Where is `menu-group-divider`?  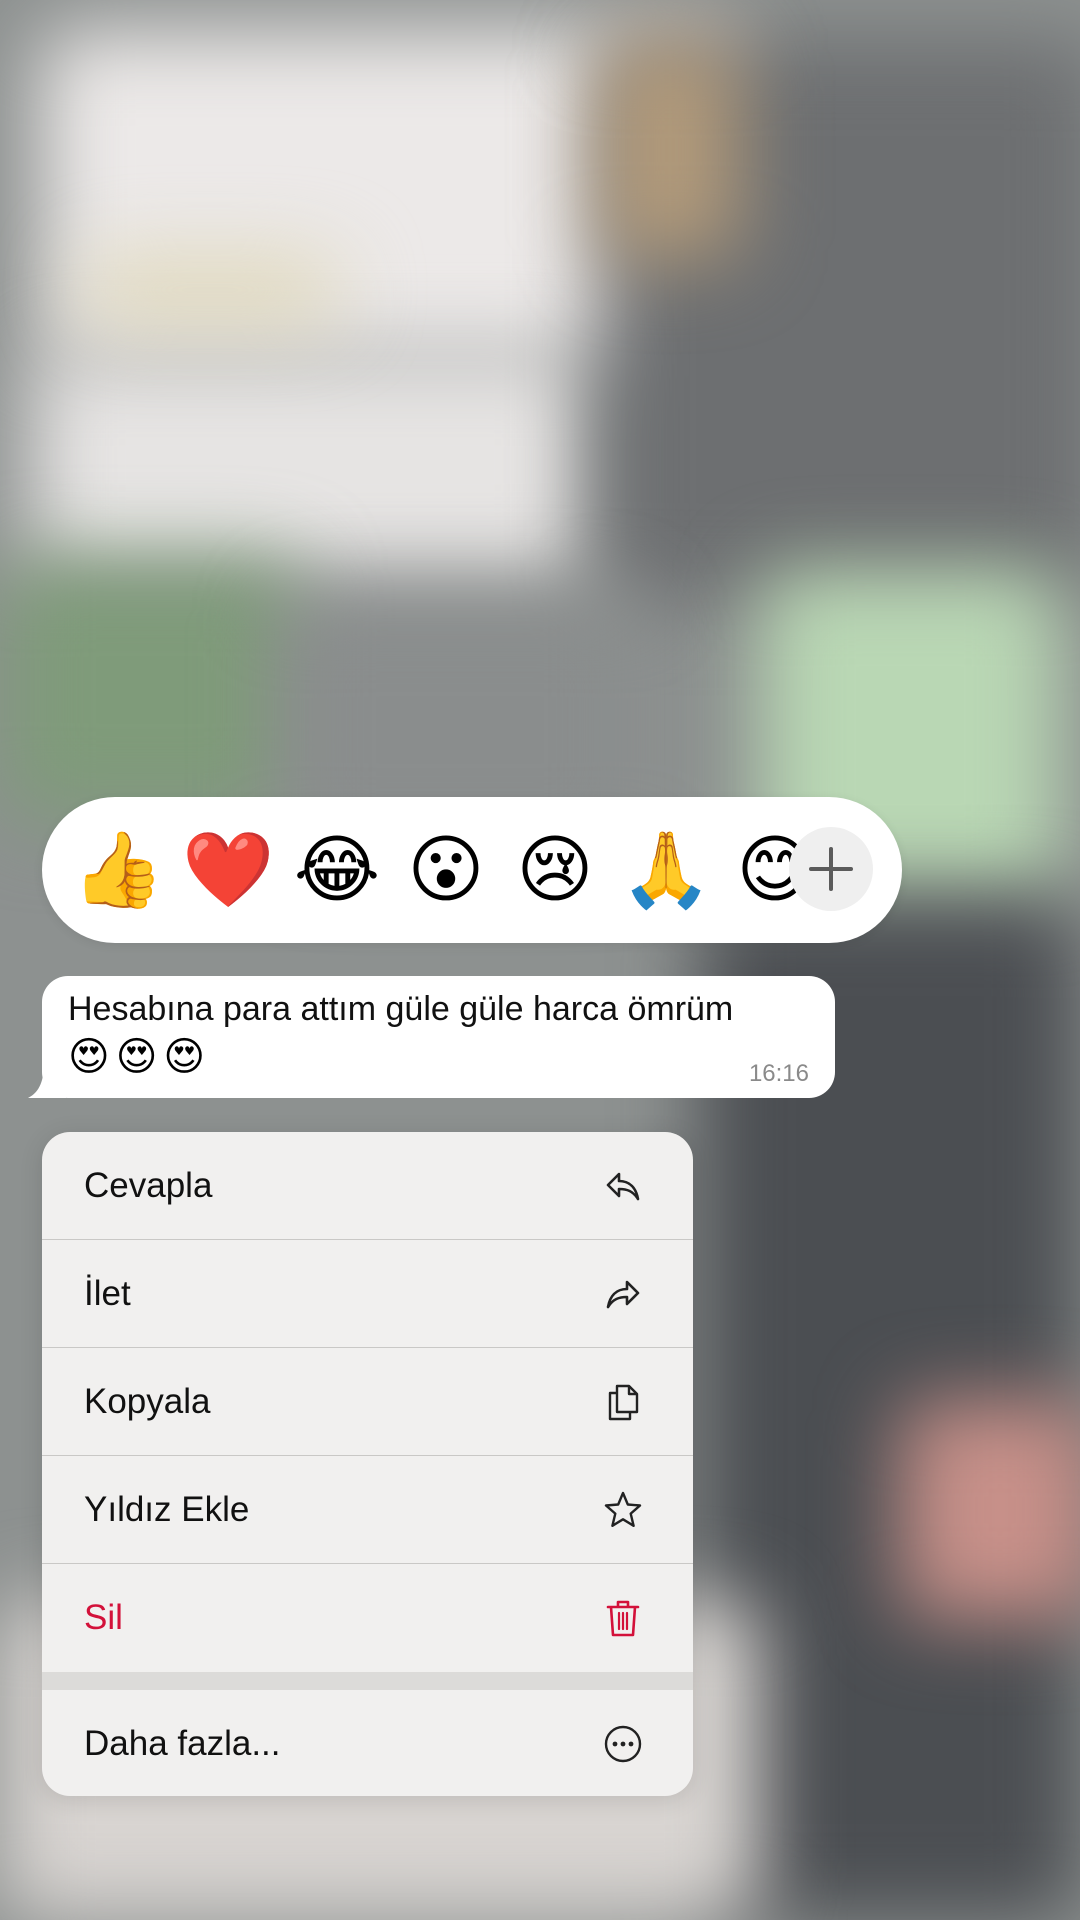 menu-group-divider is located at coordinates (367, 1681).